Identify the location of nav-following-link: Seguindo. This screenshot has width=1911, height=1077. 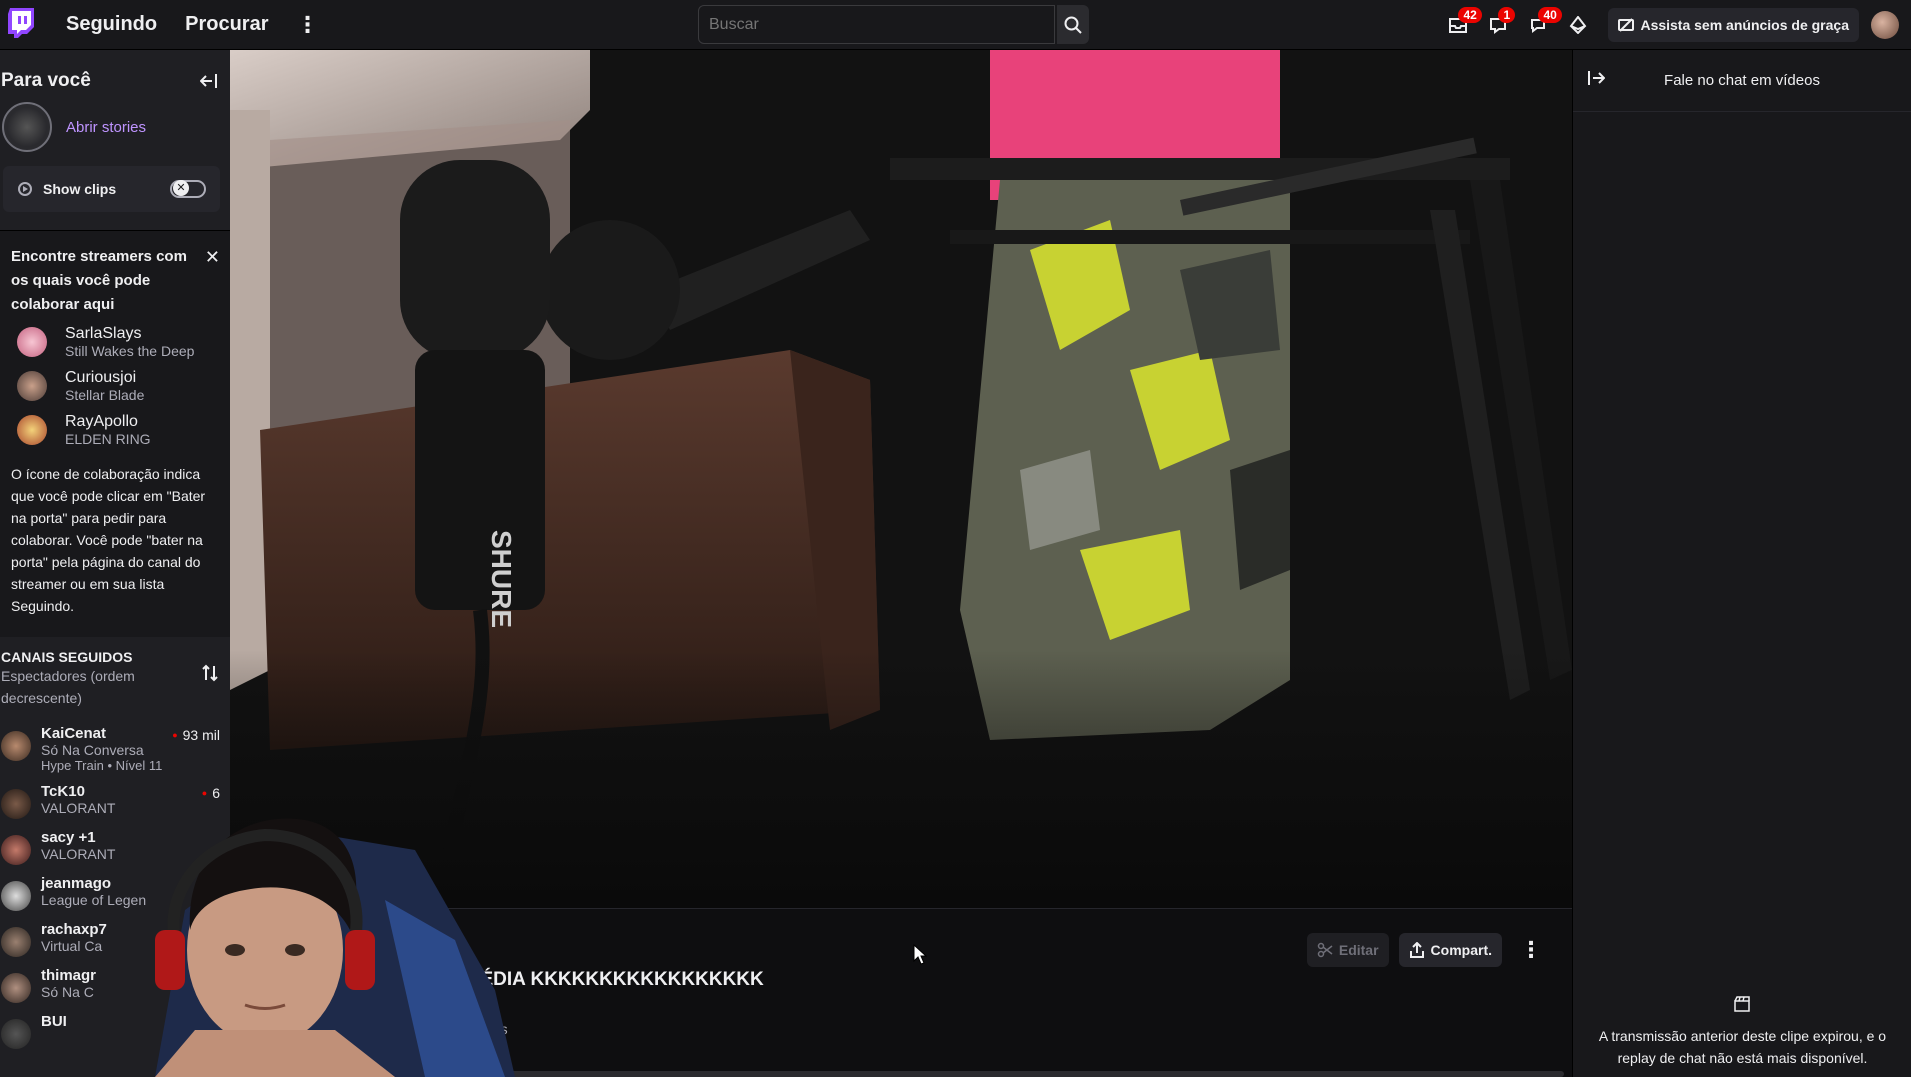
(111, 24).